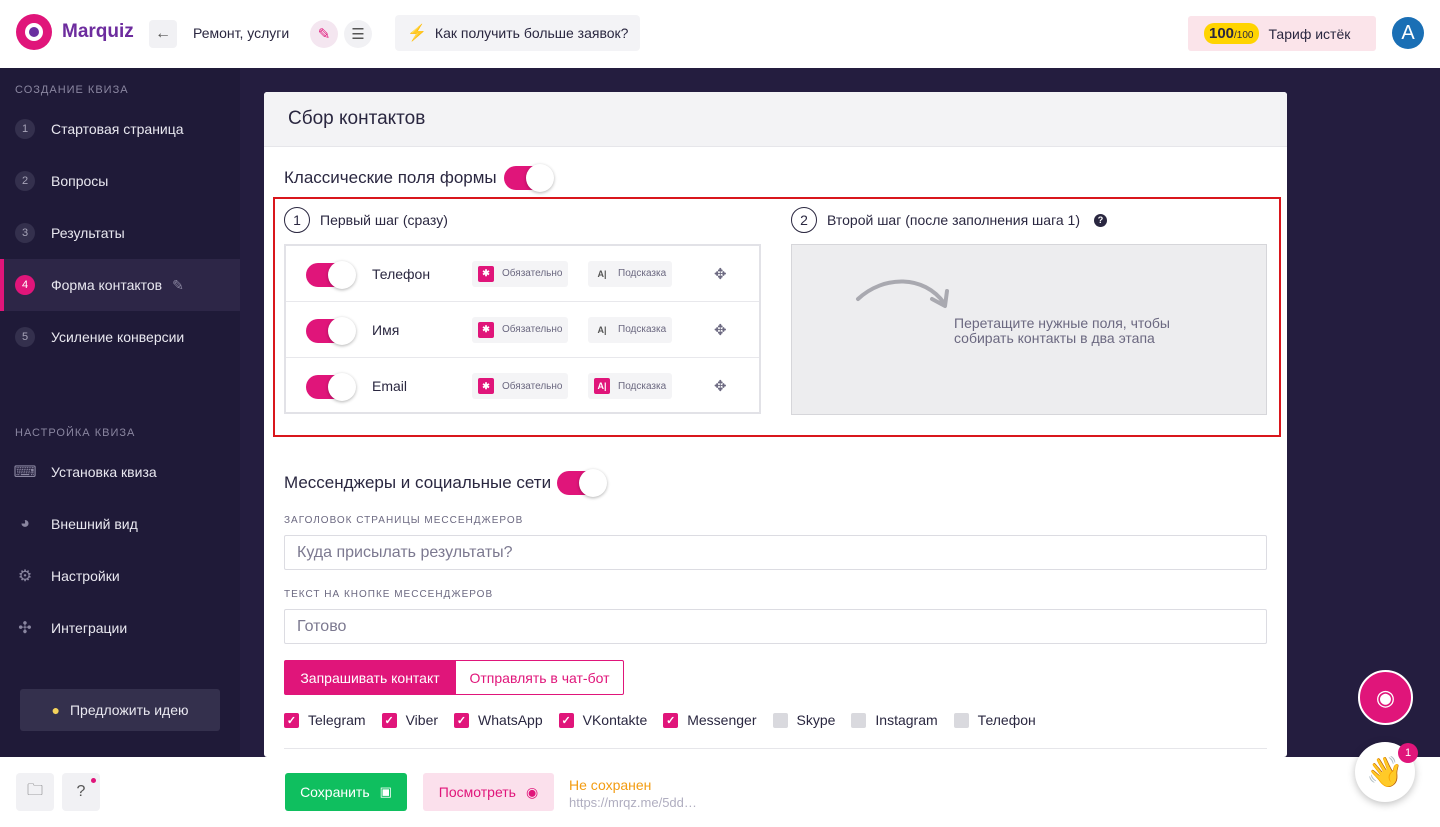  Describe the element at coordinates (528, 178) in the screenshot. I see `classic-fields-toggle` at that location.